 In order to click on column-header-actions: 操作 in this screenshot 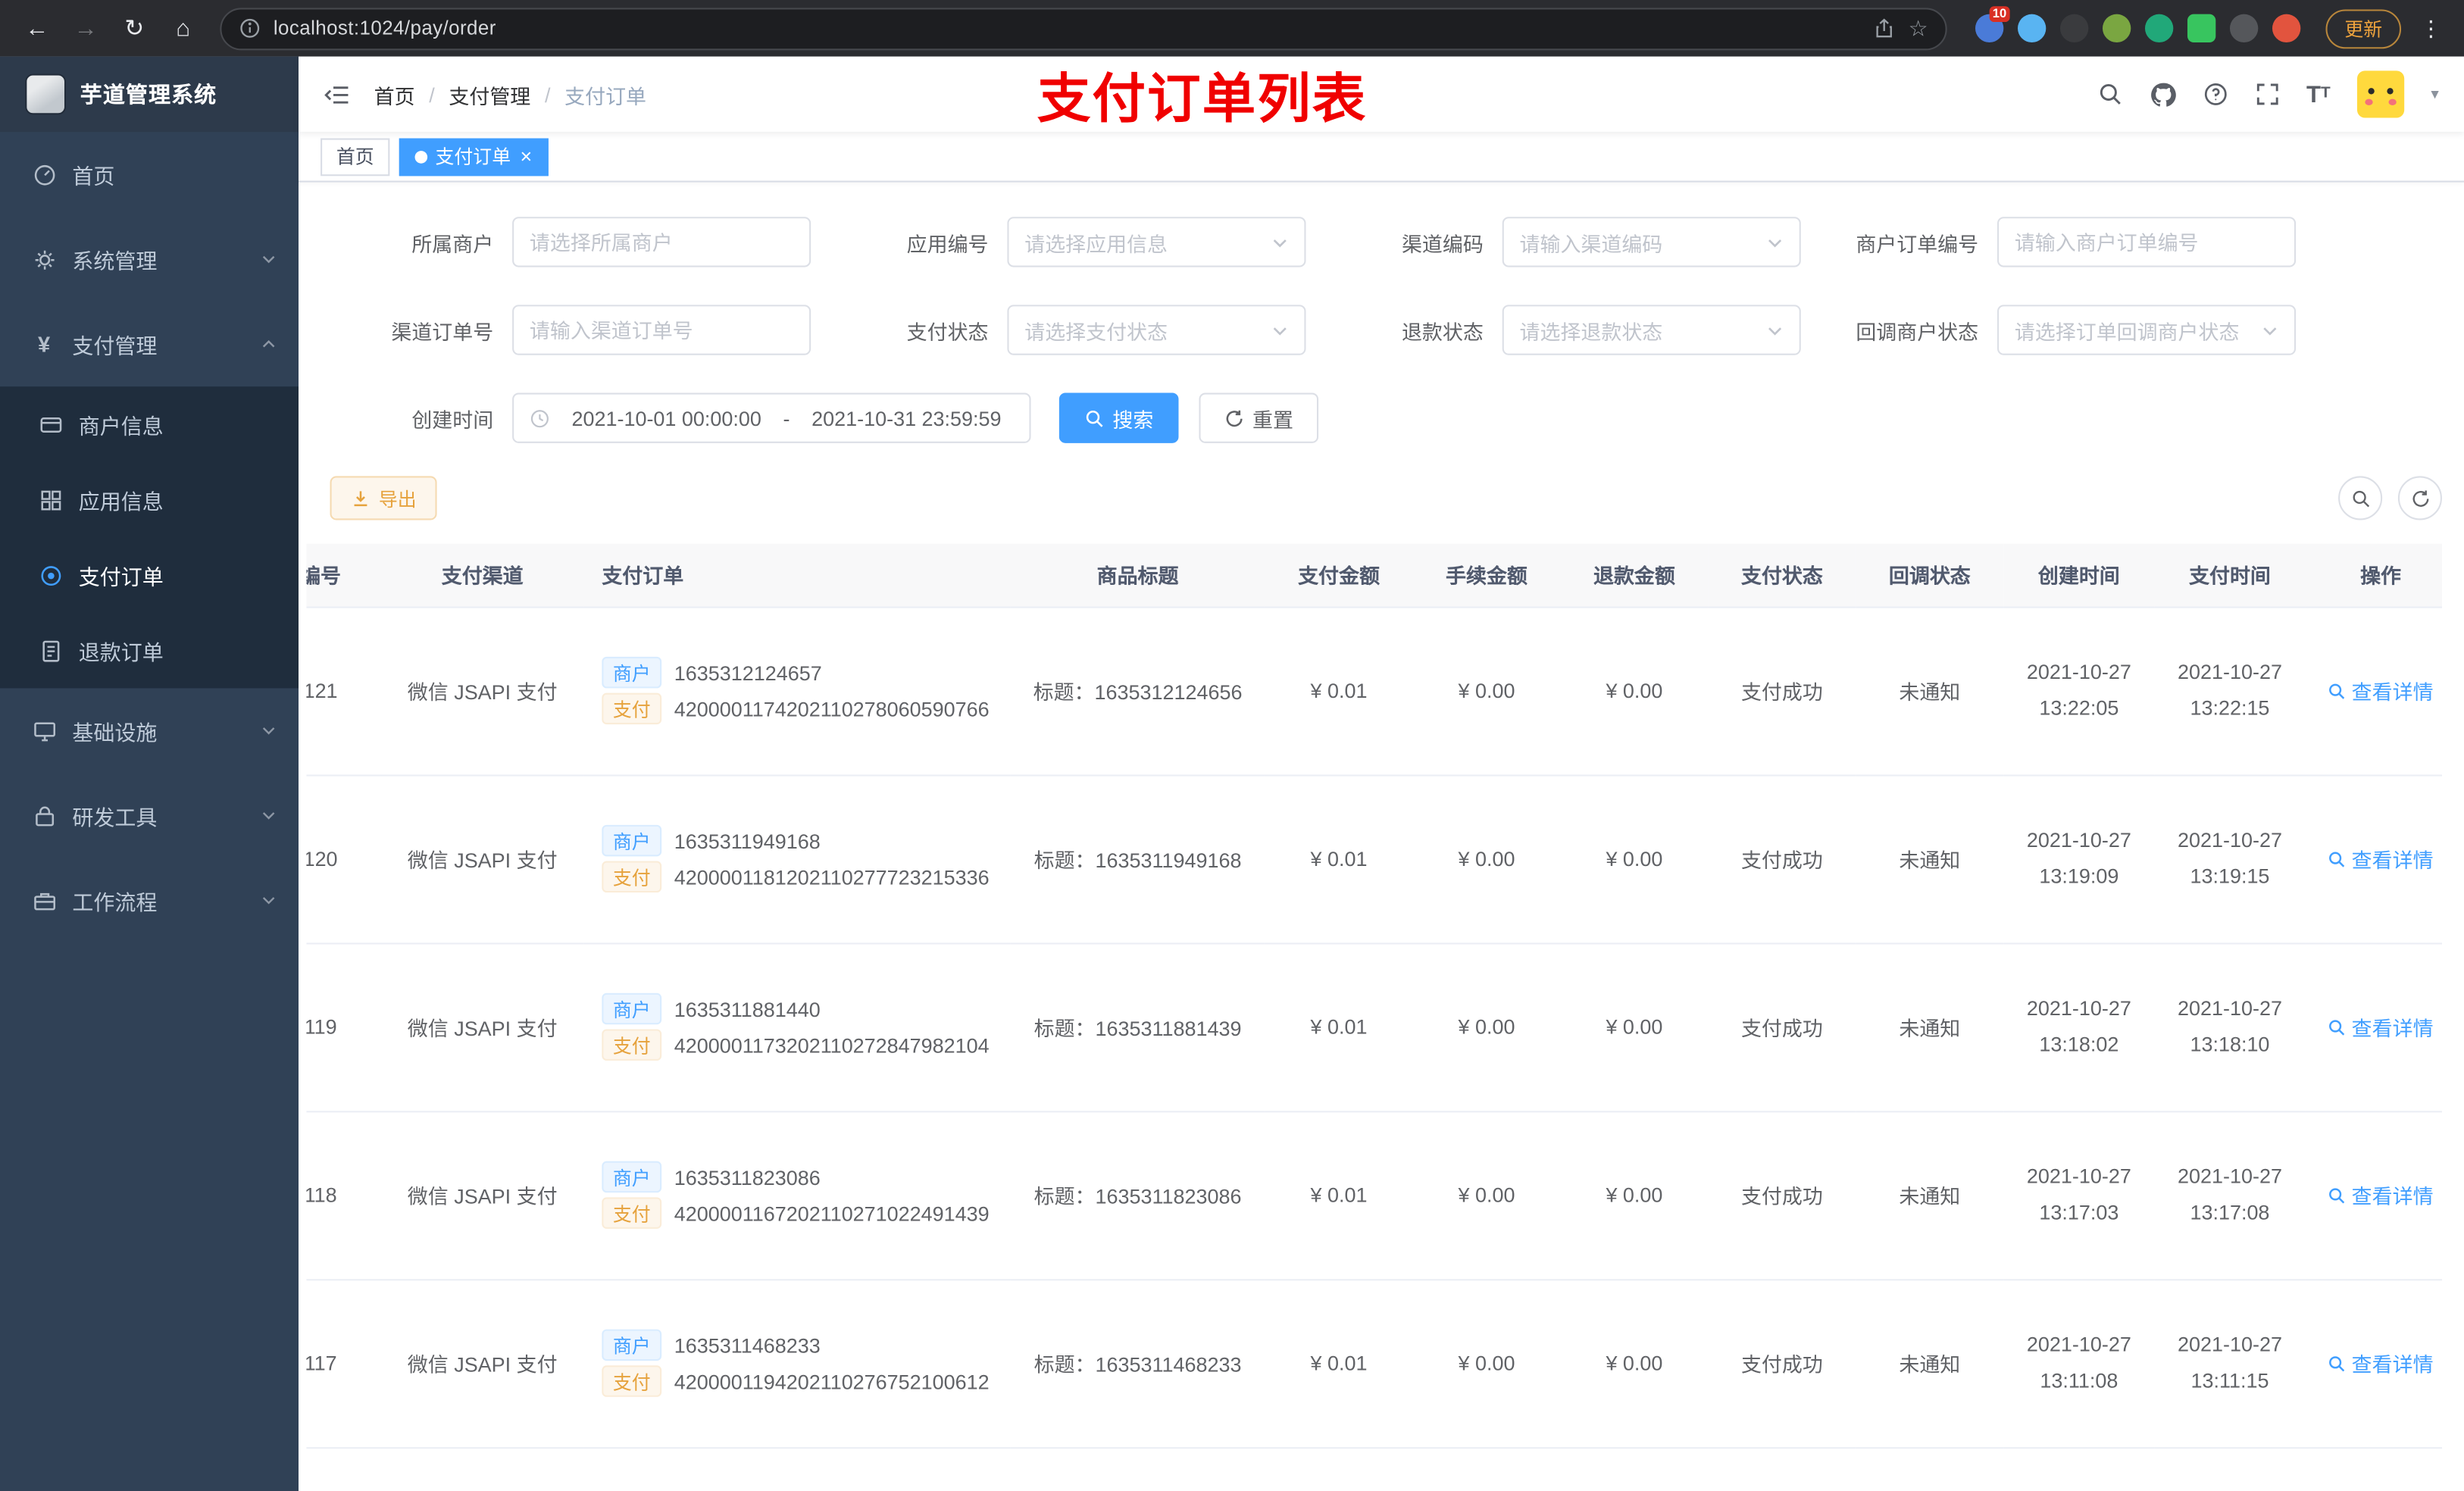, I will do `click(2373, 575)`.